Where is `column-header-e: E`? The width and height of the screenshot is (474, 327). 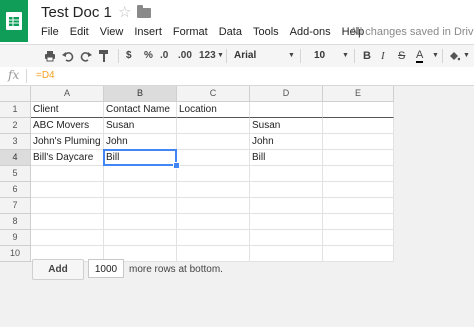
column-header-e: E is located at coordinates (358, 94).